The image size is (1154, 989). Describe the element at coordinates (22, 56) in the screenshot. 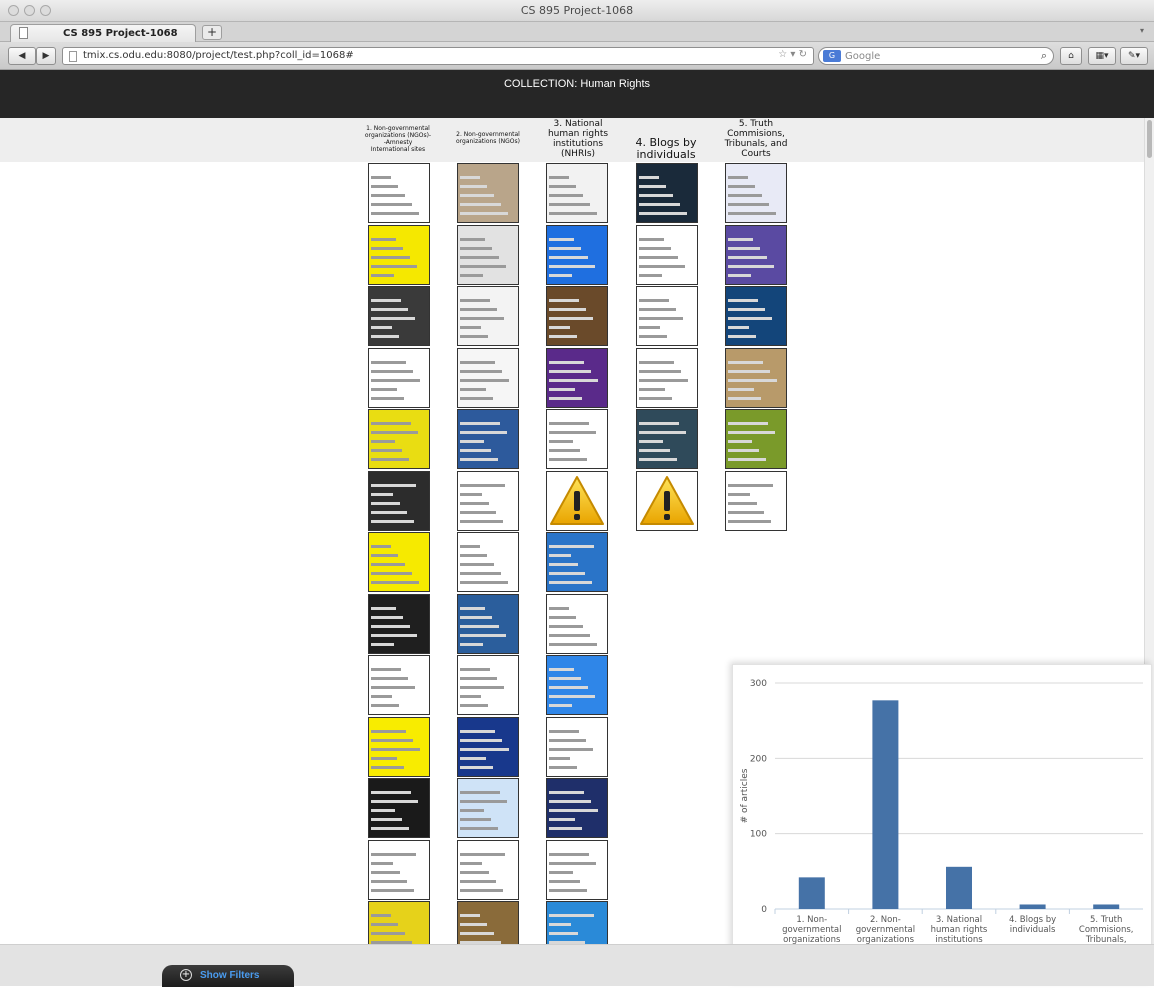

I see `back-button: ◀` at that location.